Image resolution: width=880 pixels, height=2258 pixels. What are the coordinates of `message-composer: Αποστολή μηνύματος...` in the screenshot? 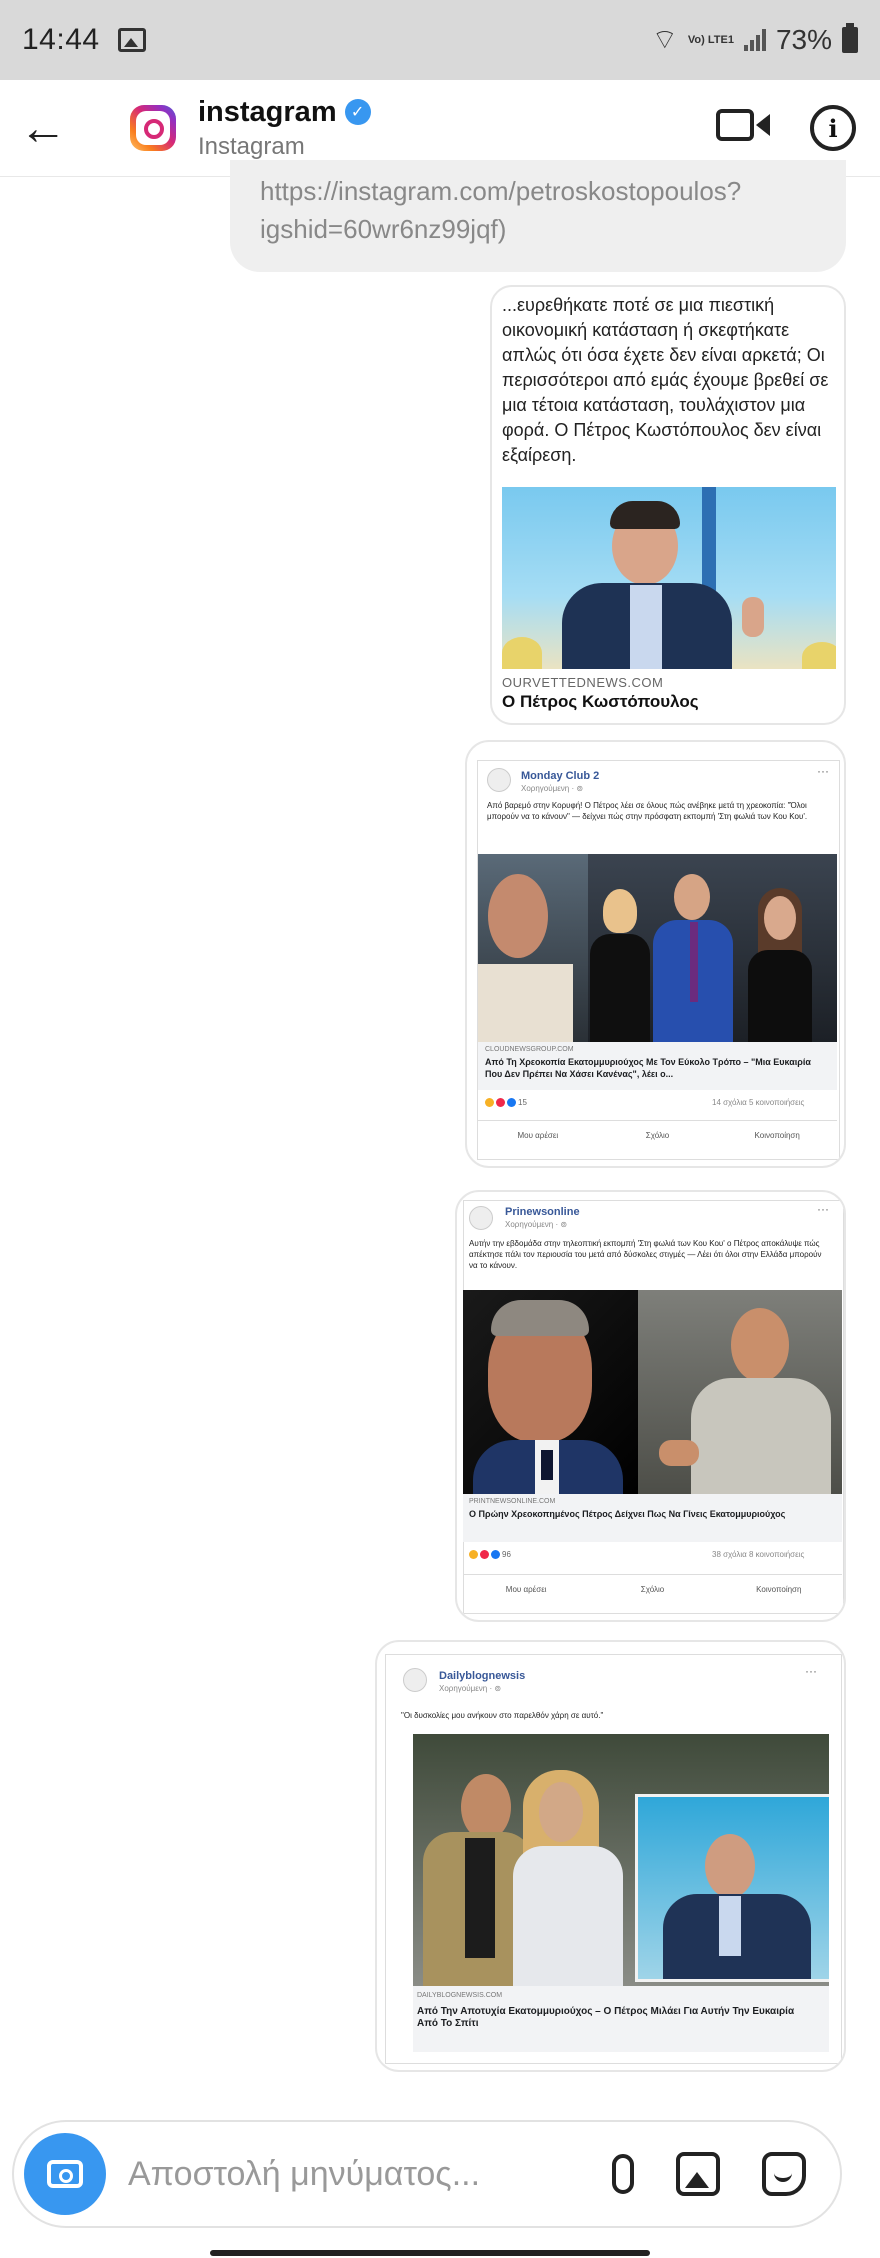 It's located at (427, 2174).